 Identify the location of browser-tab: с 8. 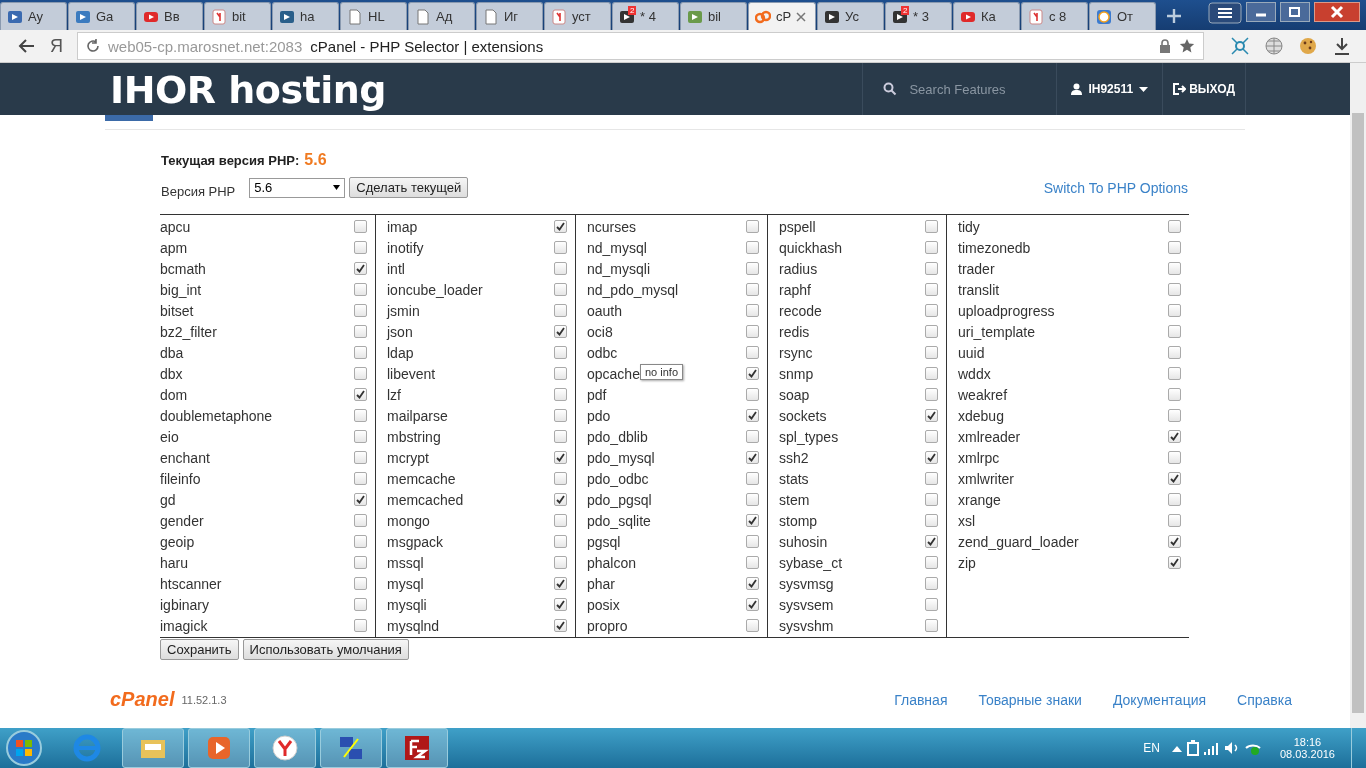
(1054, 16).